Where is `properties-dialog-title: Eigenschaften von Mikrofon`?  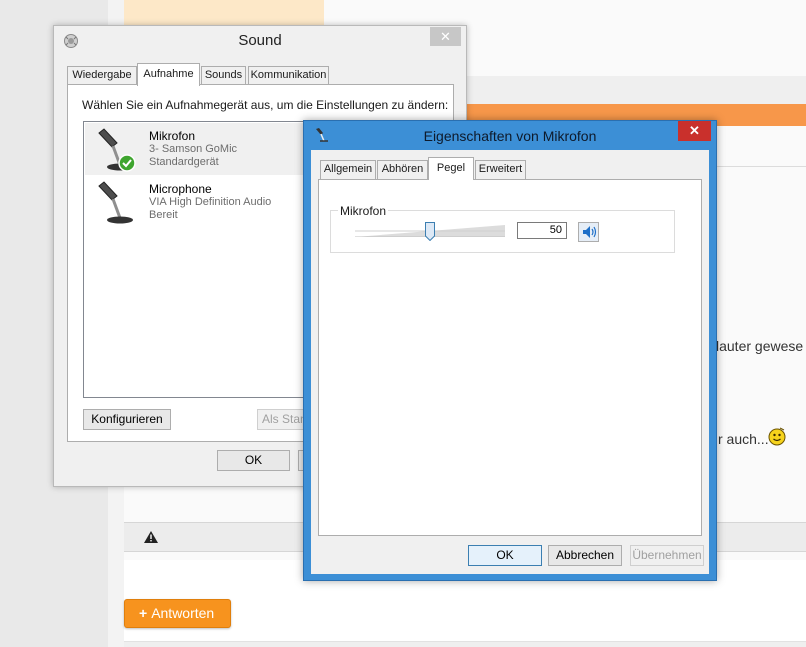 properties-dialog-title: Eigenschaften von Mikrofon is located at coordinates (510, 136).